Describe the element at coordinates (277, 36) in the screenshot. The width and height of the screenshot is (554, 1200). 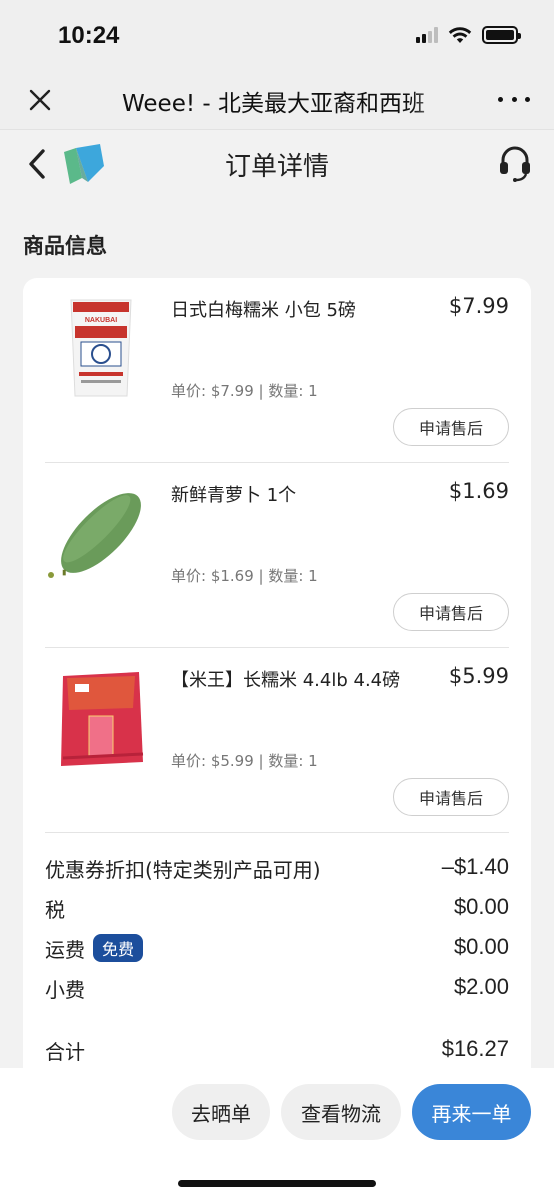
I see `status-bar: 10:24` at that location.